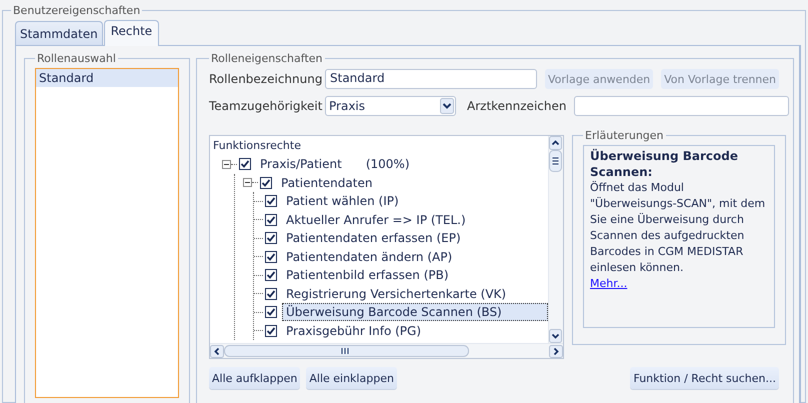 The image size is (808, 403). What do you see at coordinates (516, 106) in the screenshot?
I see `field-label: Arztkennzeichen` at bounding box center [516, 106].